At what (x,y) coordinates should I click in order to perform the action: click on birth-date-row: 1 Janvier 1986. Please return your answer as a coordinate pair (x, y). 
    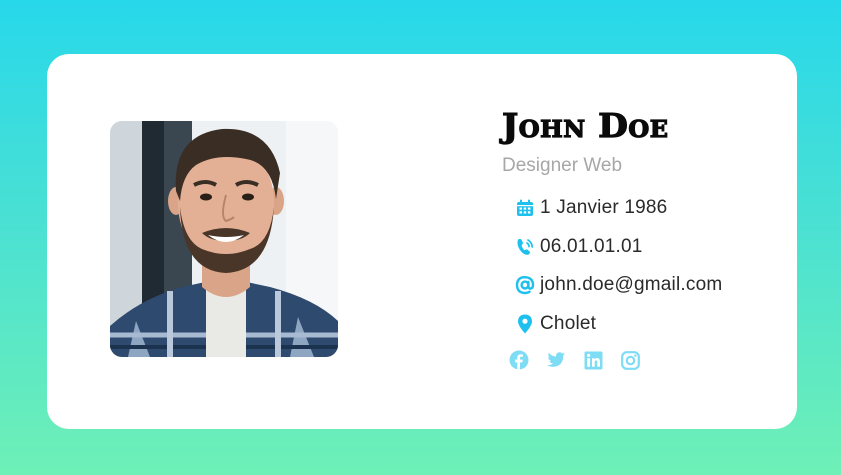
    Looking at the image, I should click on (653, 208).